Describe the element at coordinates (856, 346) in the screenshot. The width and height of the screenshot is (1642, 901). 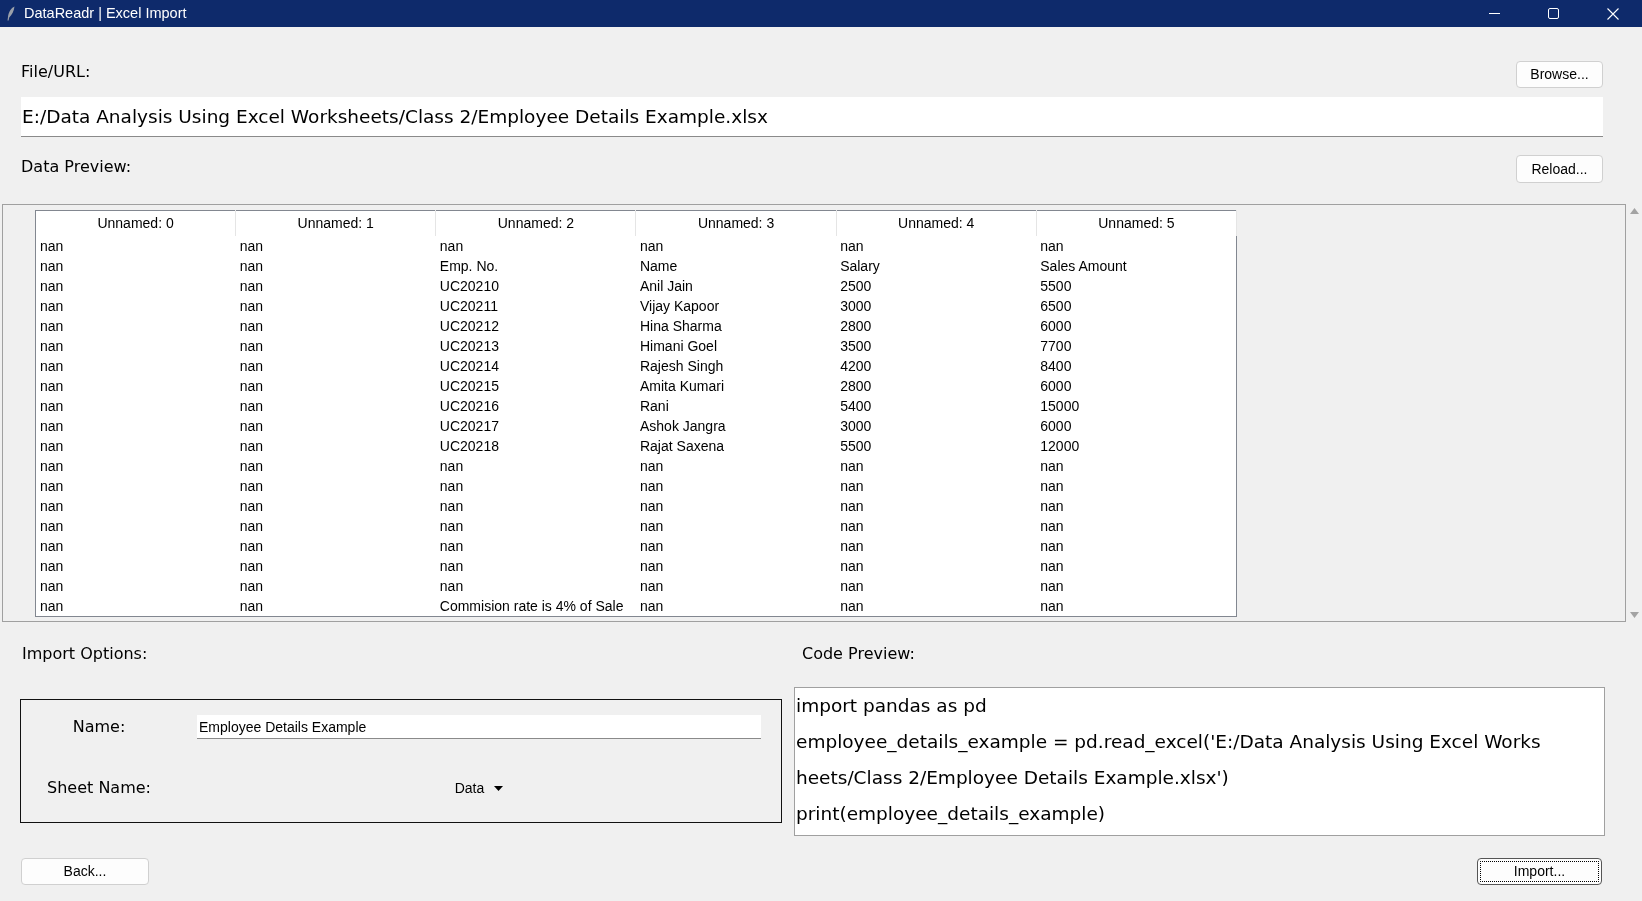
I see `table-cell-text: 3500` at that location.